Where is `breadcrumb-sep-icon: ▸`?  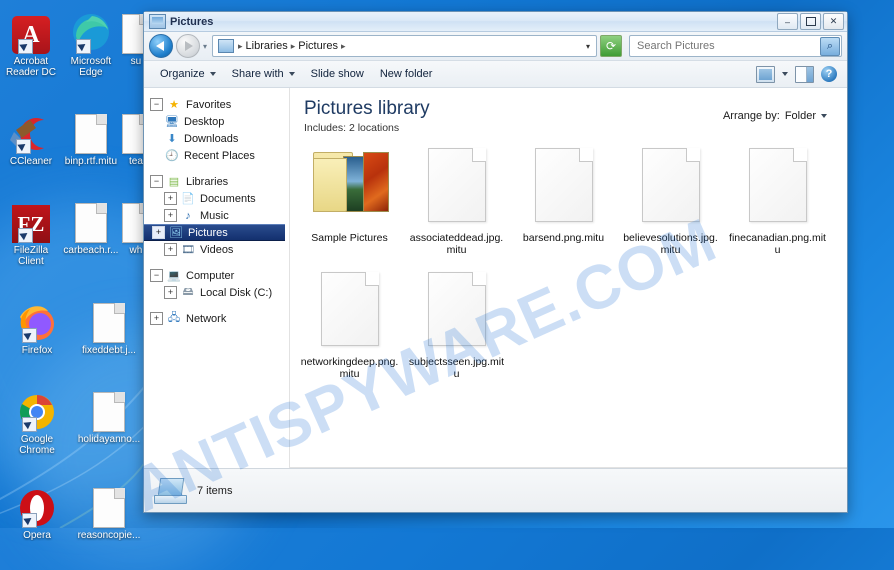
breadcrumb-sep-icon: ▸ is located at coordinates (343, 46).